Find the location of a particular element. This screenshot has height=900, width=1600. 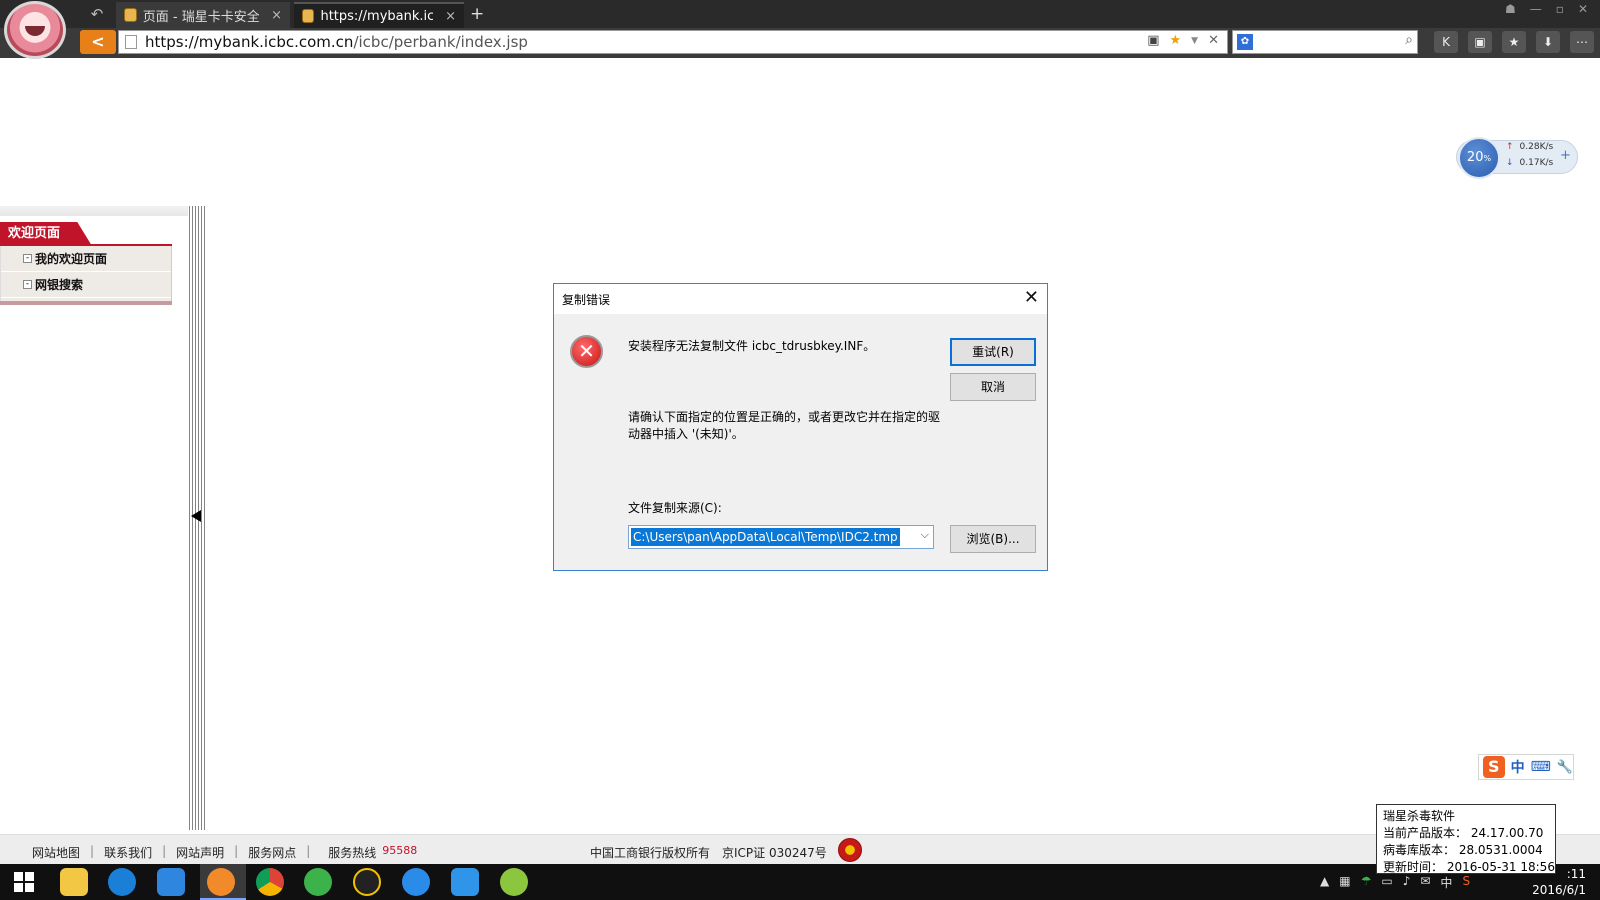

ie-icon is located at coordinates (122, 882).